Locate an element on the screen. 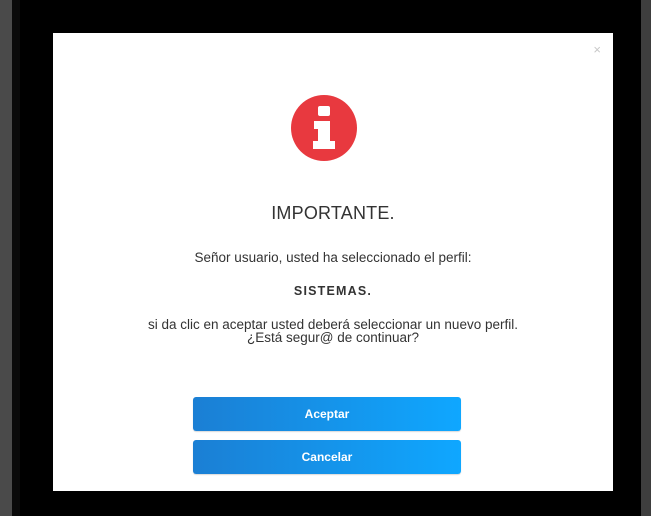 This screenshot has height=516, width=651. info-icon is located at coordinates (324, 128).